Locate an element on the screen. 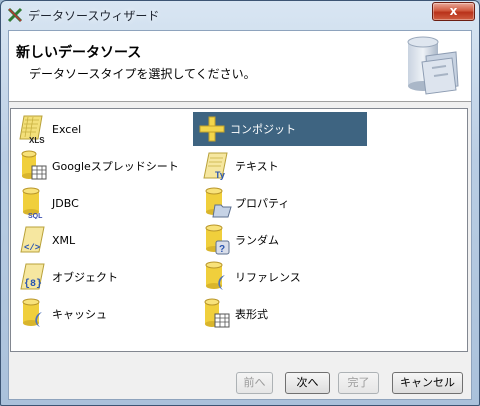 Image resolution: width=480 pixels, height=406 pixels. source-item-tabular: 表形式 is located at coordinates (284, 314).